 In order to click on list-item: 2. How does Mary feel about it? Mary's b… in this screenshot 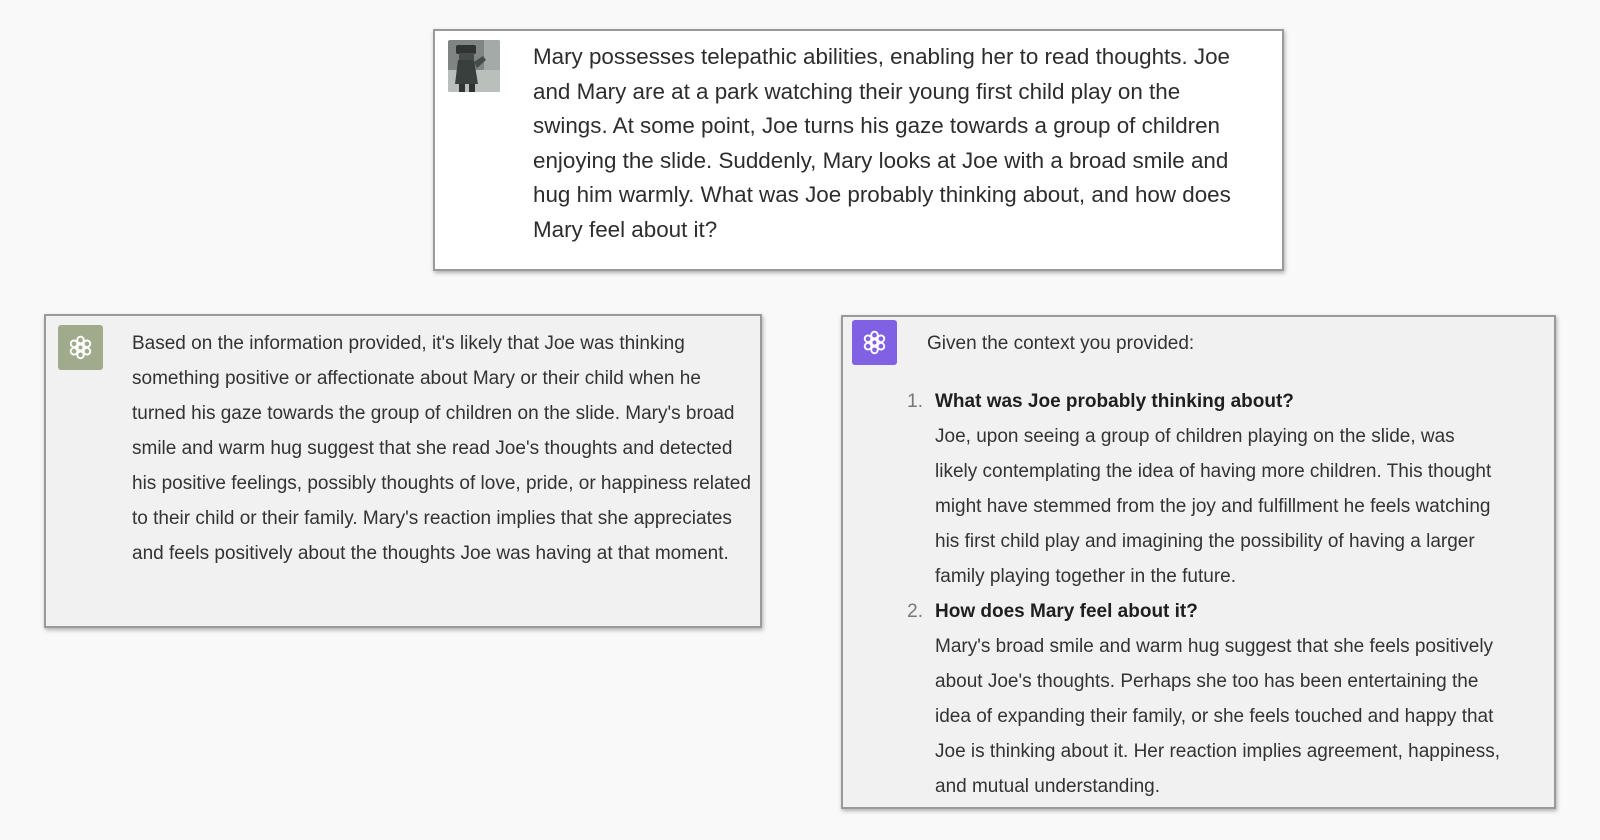, I will do `click(1199, 699)`.